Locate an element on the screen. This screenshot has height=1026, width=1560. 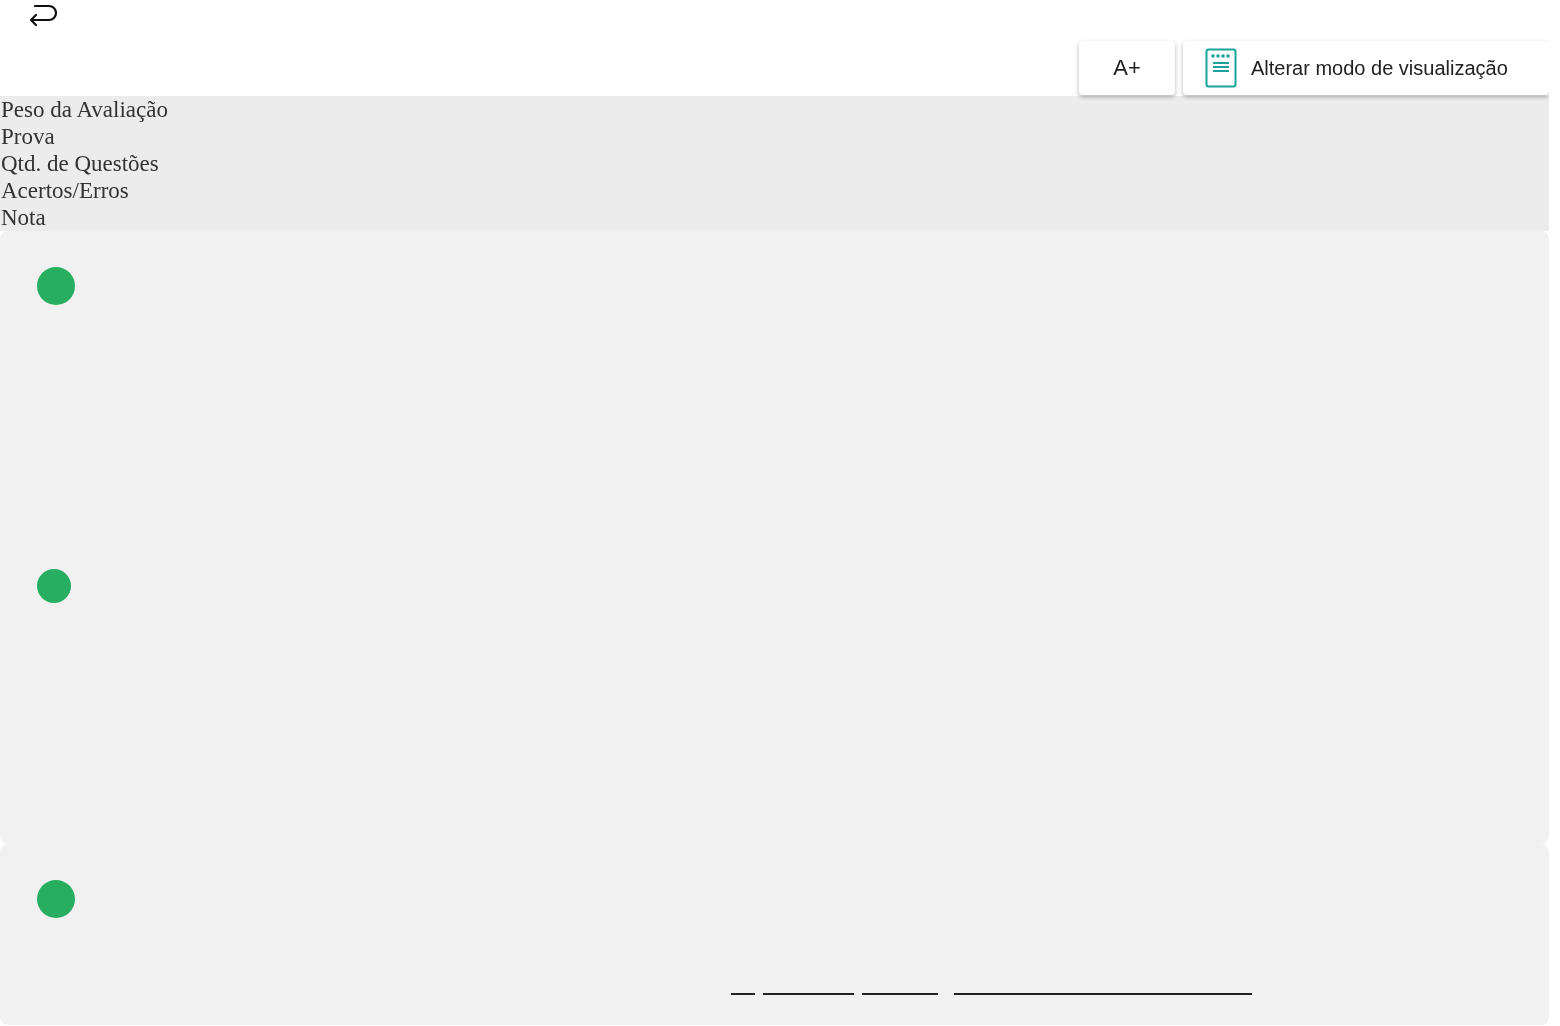
return-arrow-icon is located at coordinates (43, 15).